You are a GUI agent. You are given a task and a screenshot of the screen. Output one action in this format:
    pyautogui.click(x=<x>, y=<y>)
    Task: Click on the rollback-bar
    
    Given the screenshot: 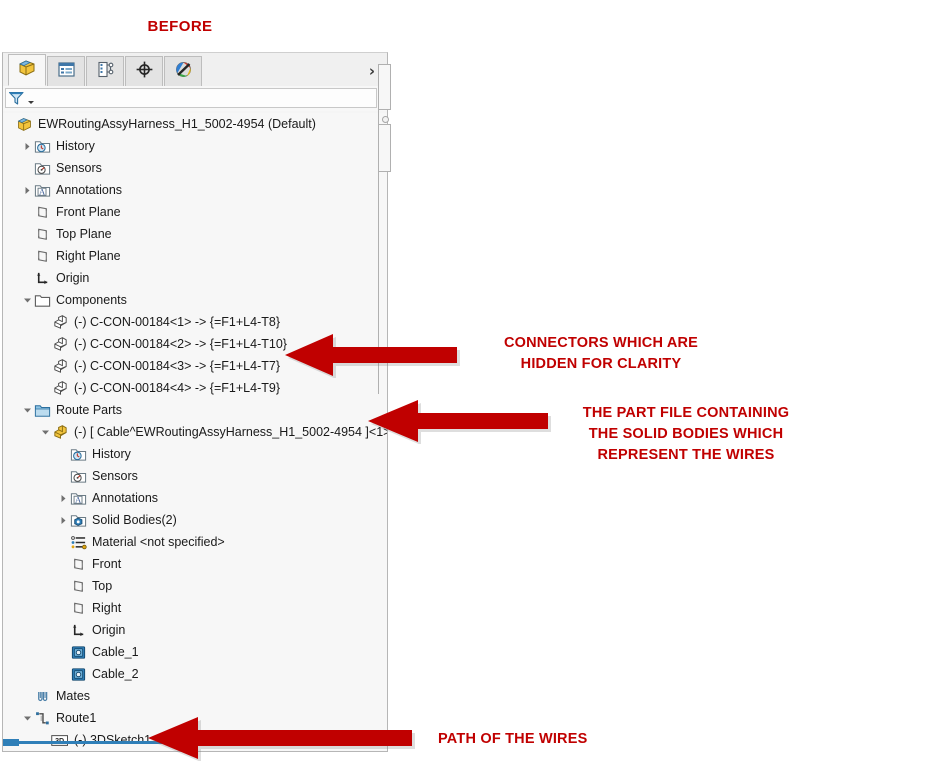 What is the action you would take?
    pyautogui.click(x=191, y=742)
    